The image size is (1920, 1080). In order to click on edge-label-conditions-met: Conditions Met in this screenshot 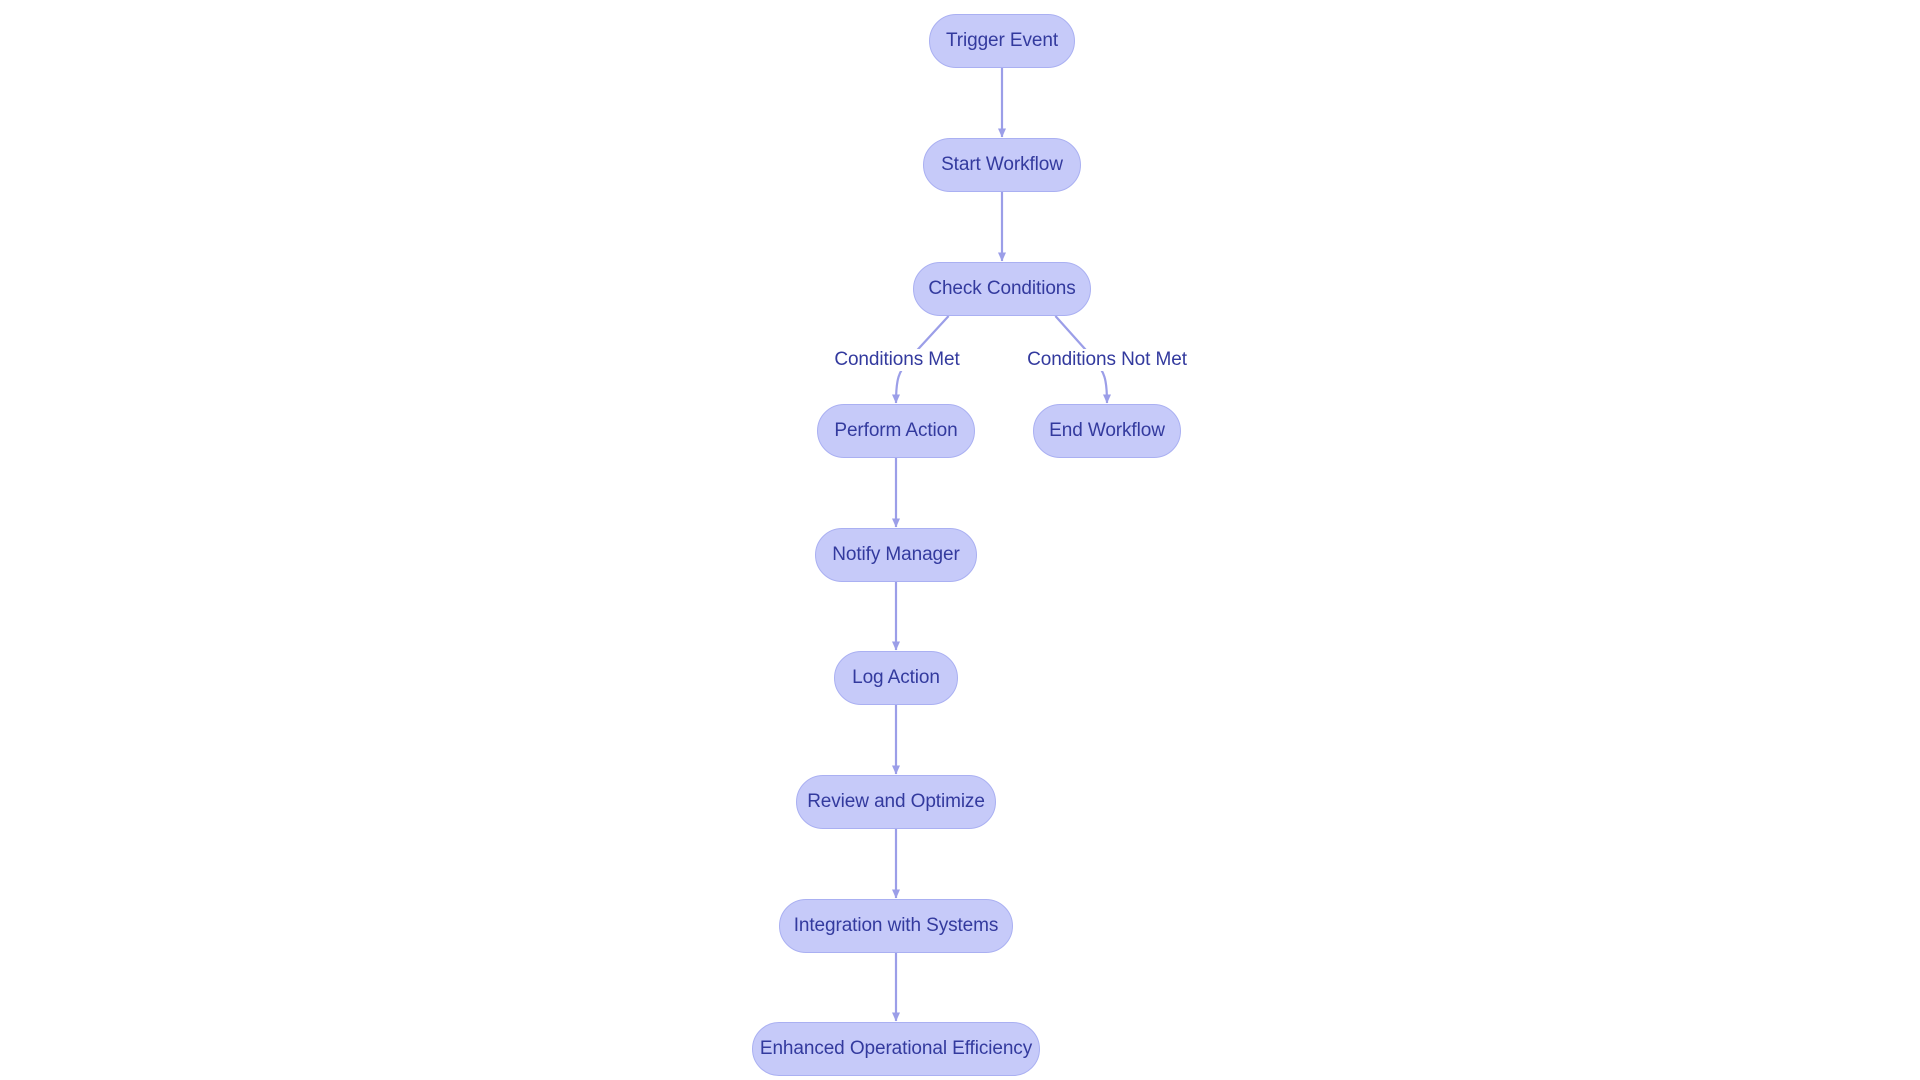, I will do `click(897, 360)`.